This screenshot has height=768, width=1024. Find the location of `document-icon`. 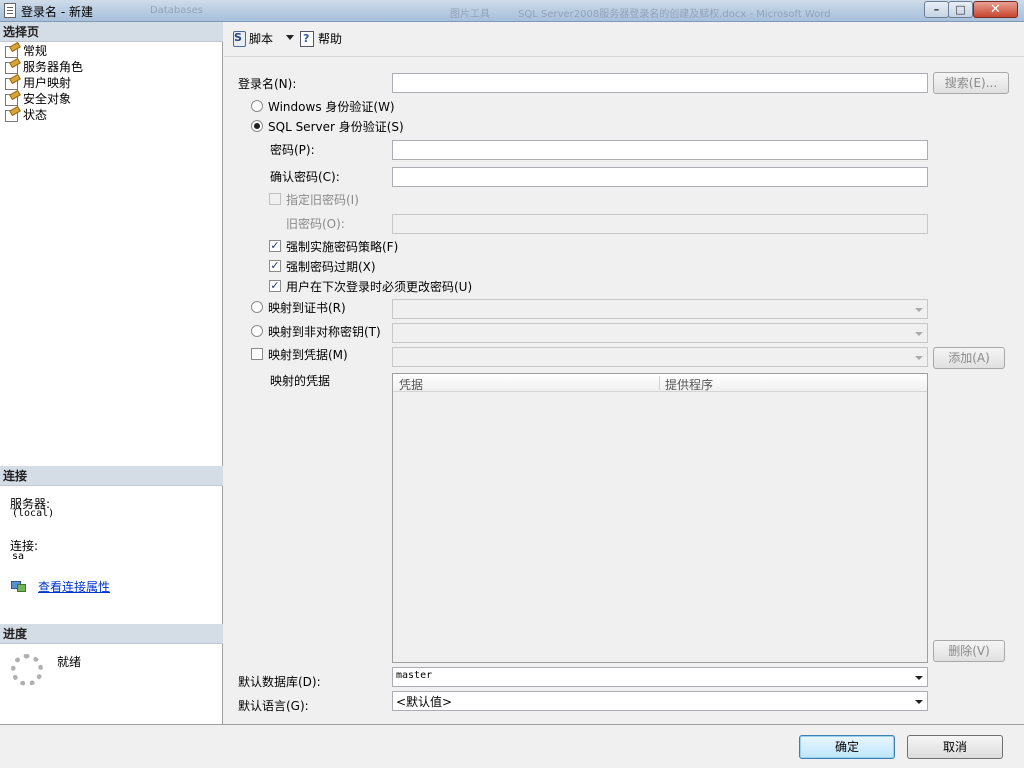

document-icon is located at coordinates (10, 10).